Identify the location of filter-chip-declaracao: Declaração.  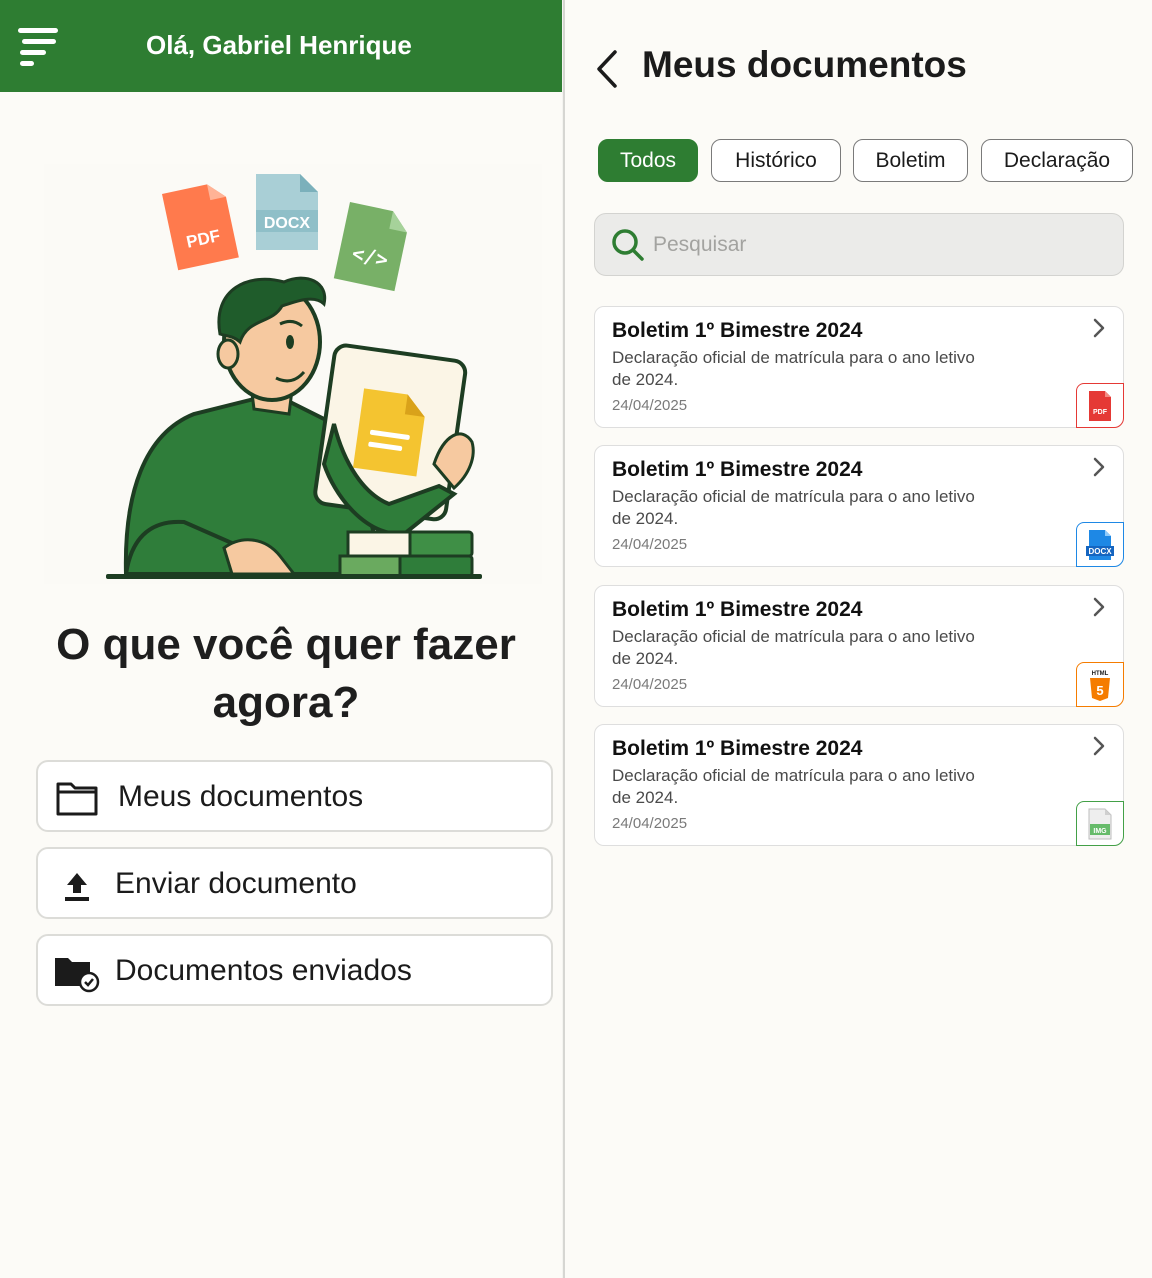
(1057, 160).